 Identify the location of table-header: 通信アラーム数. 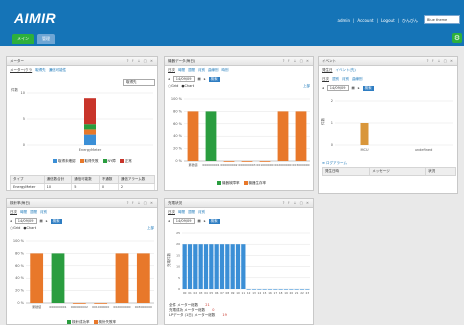
(136, 179).